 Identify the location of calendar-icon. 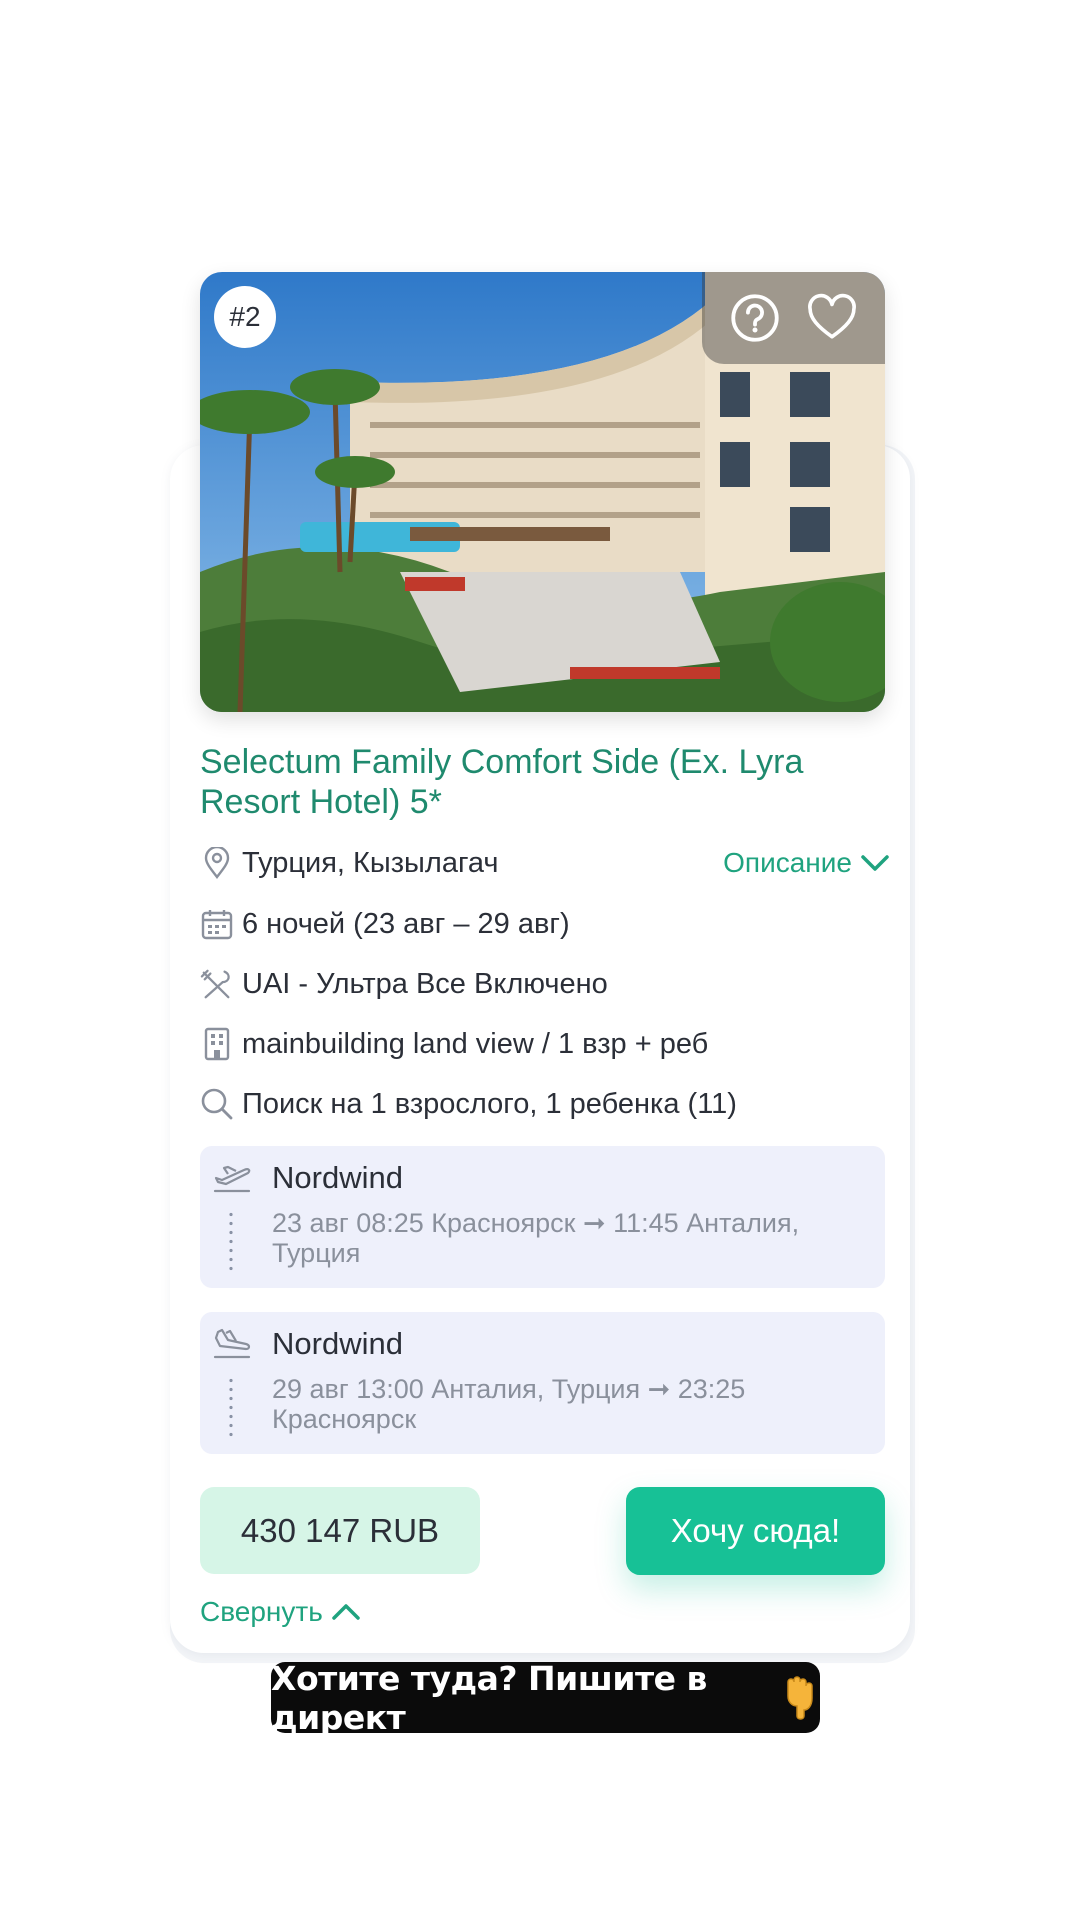
(217, 924).